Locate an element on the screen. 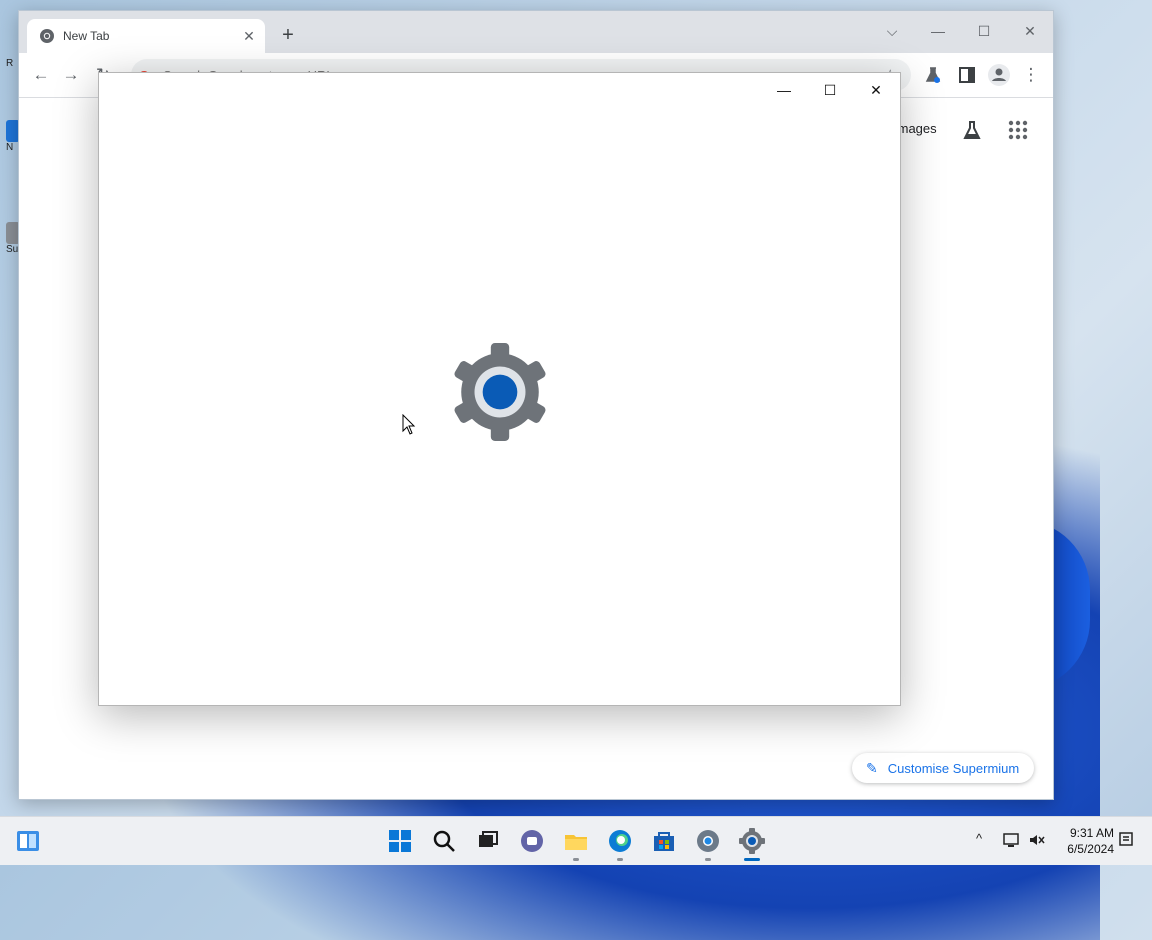 Image resolution: width=1152 pixels, height=940 pixels. file-explorer-icon is located at coordinates (576, 841).